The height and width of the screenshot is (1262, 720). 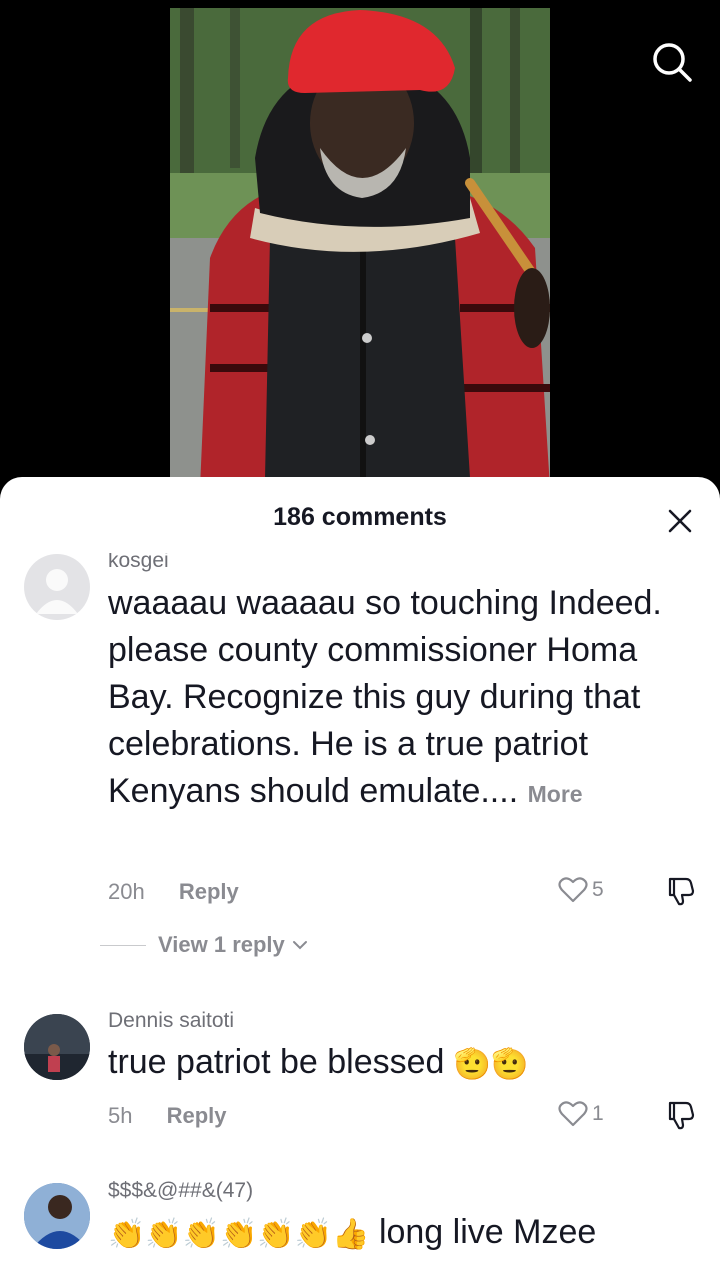 I want to click on comment-text: 👏👏👏👏👏👏👍 long live Mzee, so click(x=403, y=1233).